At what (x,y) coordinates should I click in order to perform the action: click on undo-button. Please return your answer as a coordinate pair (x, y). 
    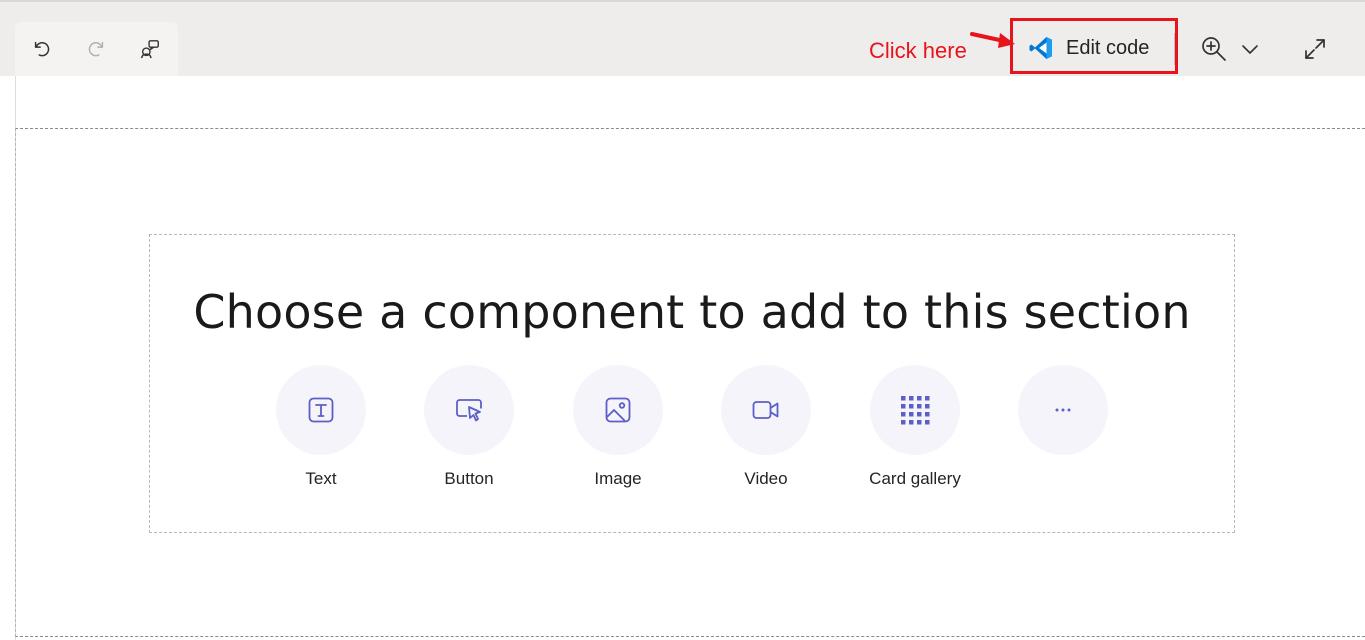
    Looking at the image, I should click on (42, 49).